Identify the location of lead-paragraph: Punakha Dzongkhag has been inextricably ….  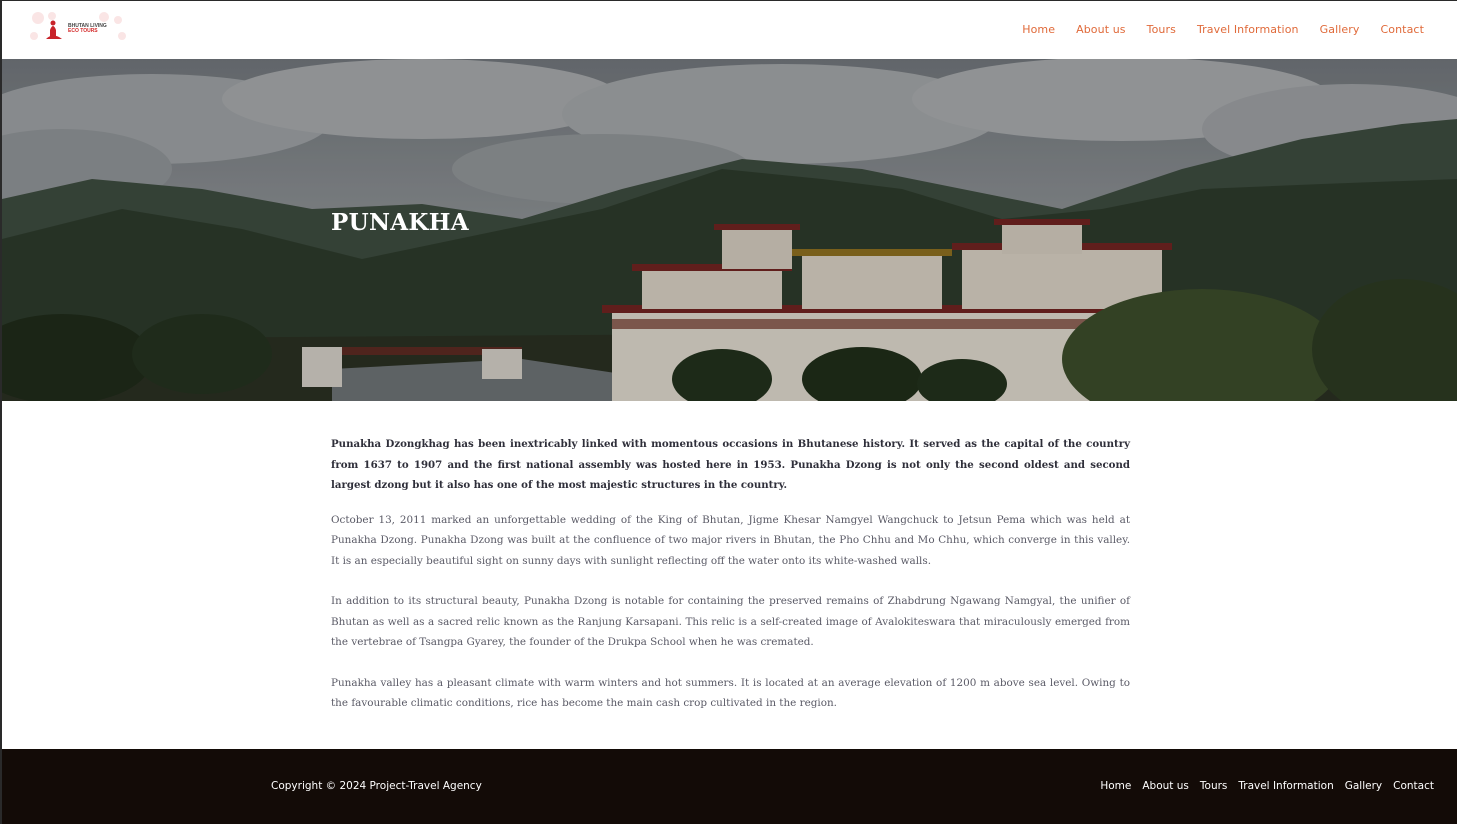
(730, 464).